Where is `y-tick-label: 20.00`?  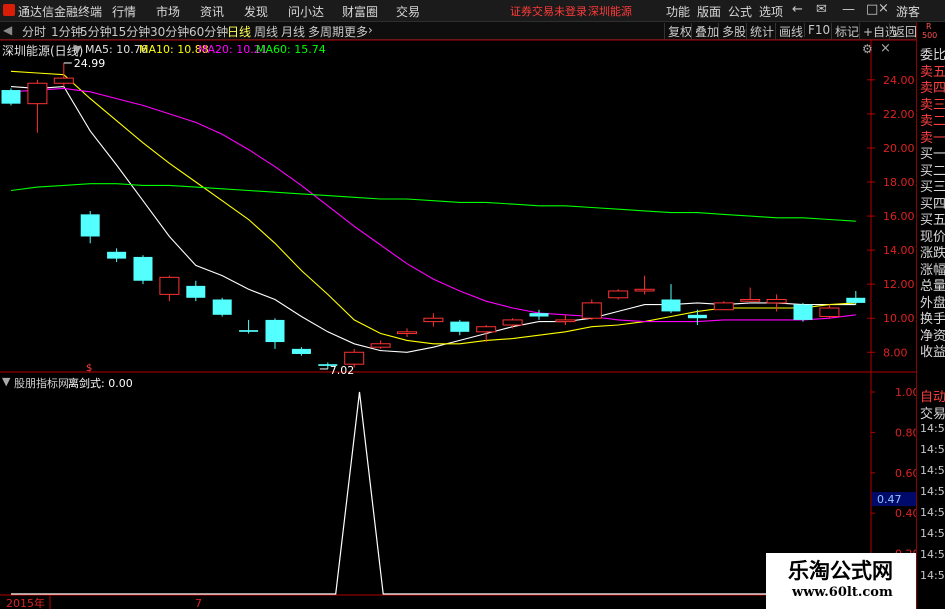 y-tick-label: 20.00 is located at coordinates (899, 148).